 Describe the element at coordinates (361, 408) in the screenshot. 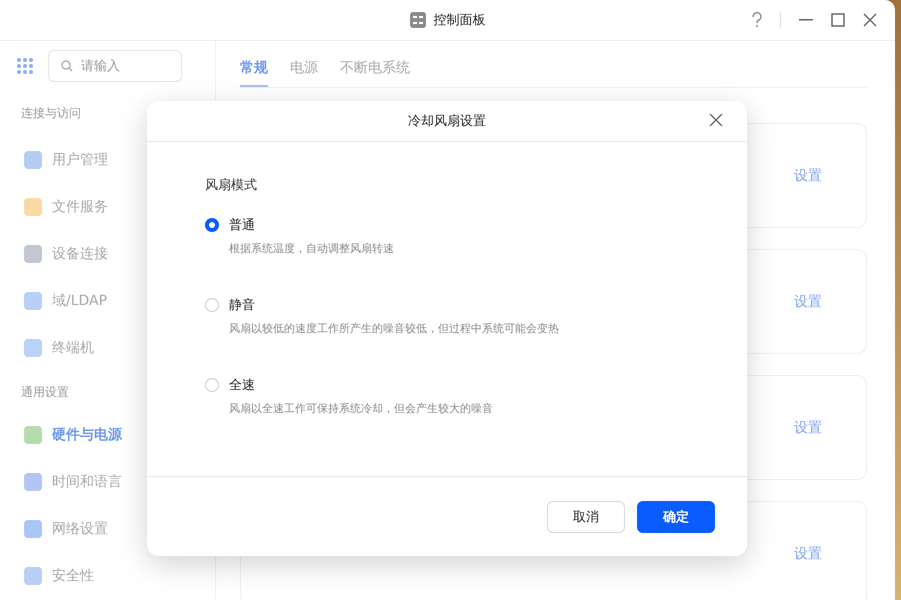

I see `option-description: 风扇以全速工作可保持系统冷却，但会产生较大的噪音` at that location.